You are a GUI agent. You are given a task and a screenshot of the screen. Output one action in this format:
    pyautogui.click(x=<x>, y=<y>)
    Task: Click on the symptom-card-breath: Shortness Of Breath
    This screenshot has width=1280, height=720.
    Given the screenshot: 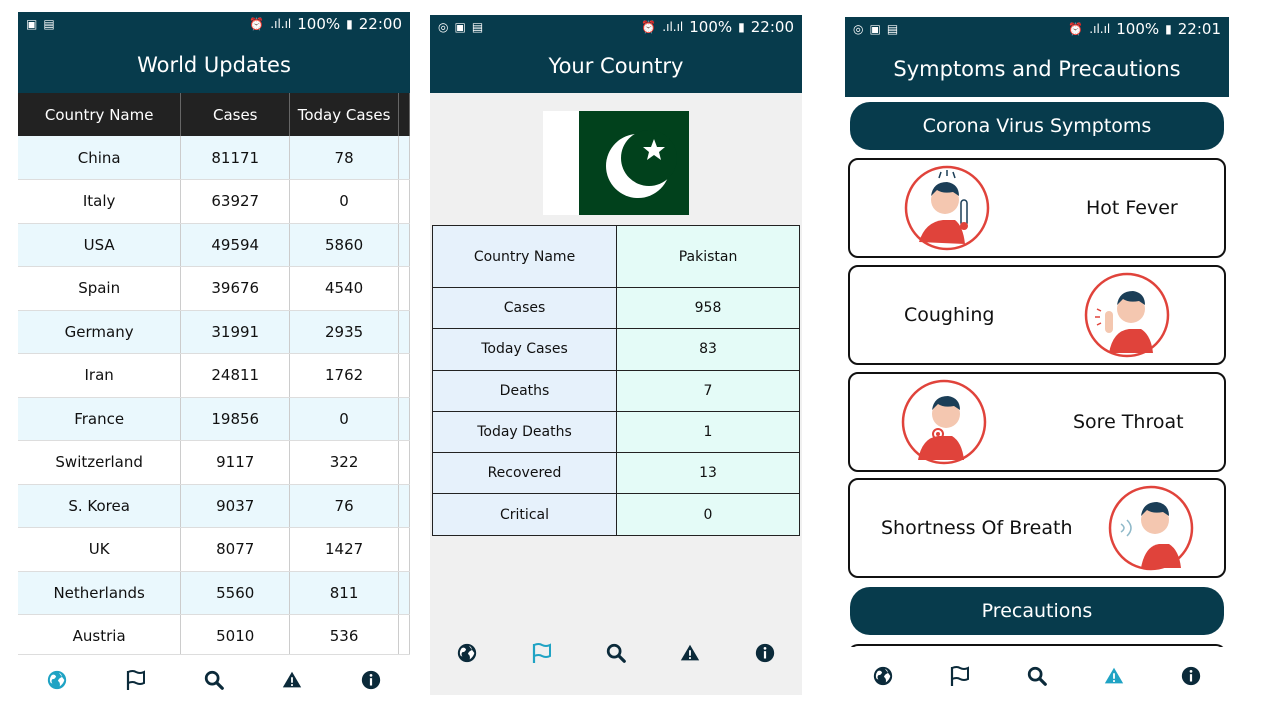 What is the action you would take?
    pyautogui.click(x=1037, y=528)
    